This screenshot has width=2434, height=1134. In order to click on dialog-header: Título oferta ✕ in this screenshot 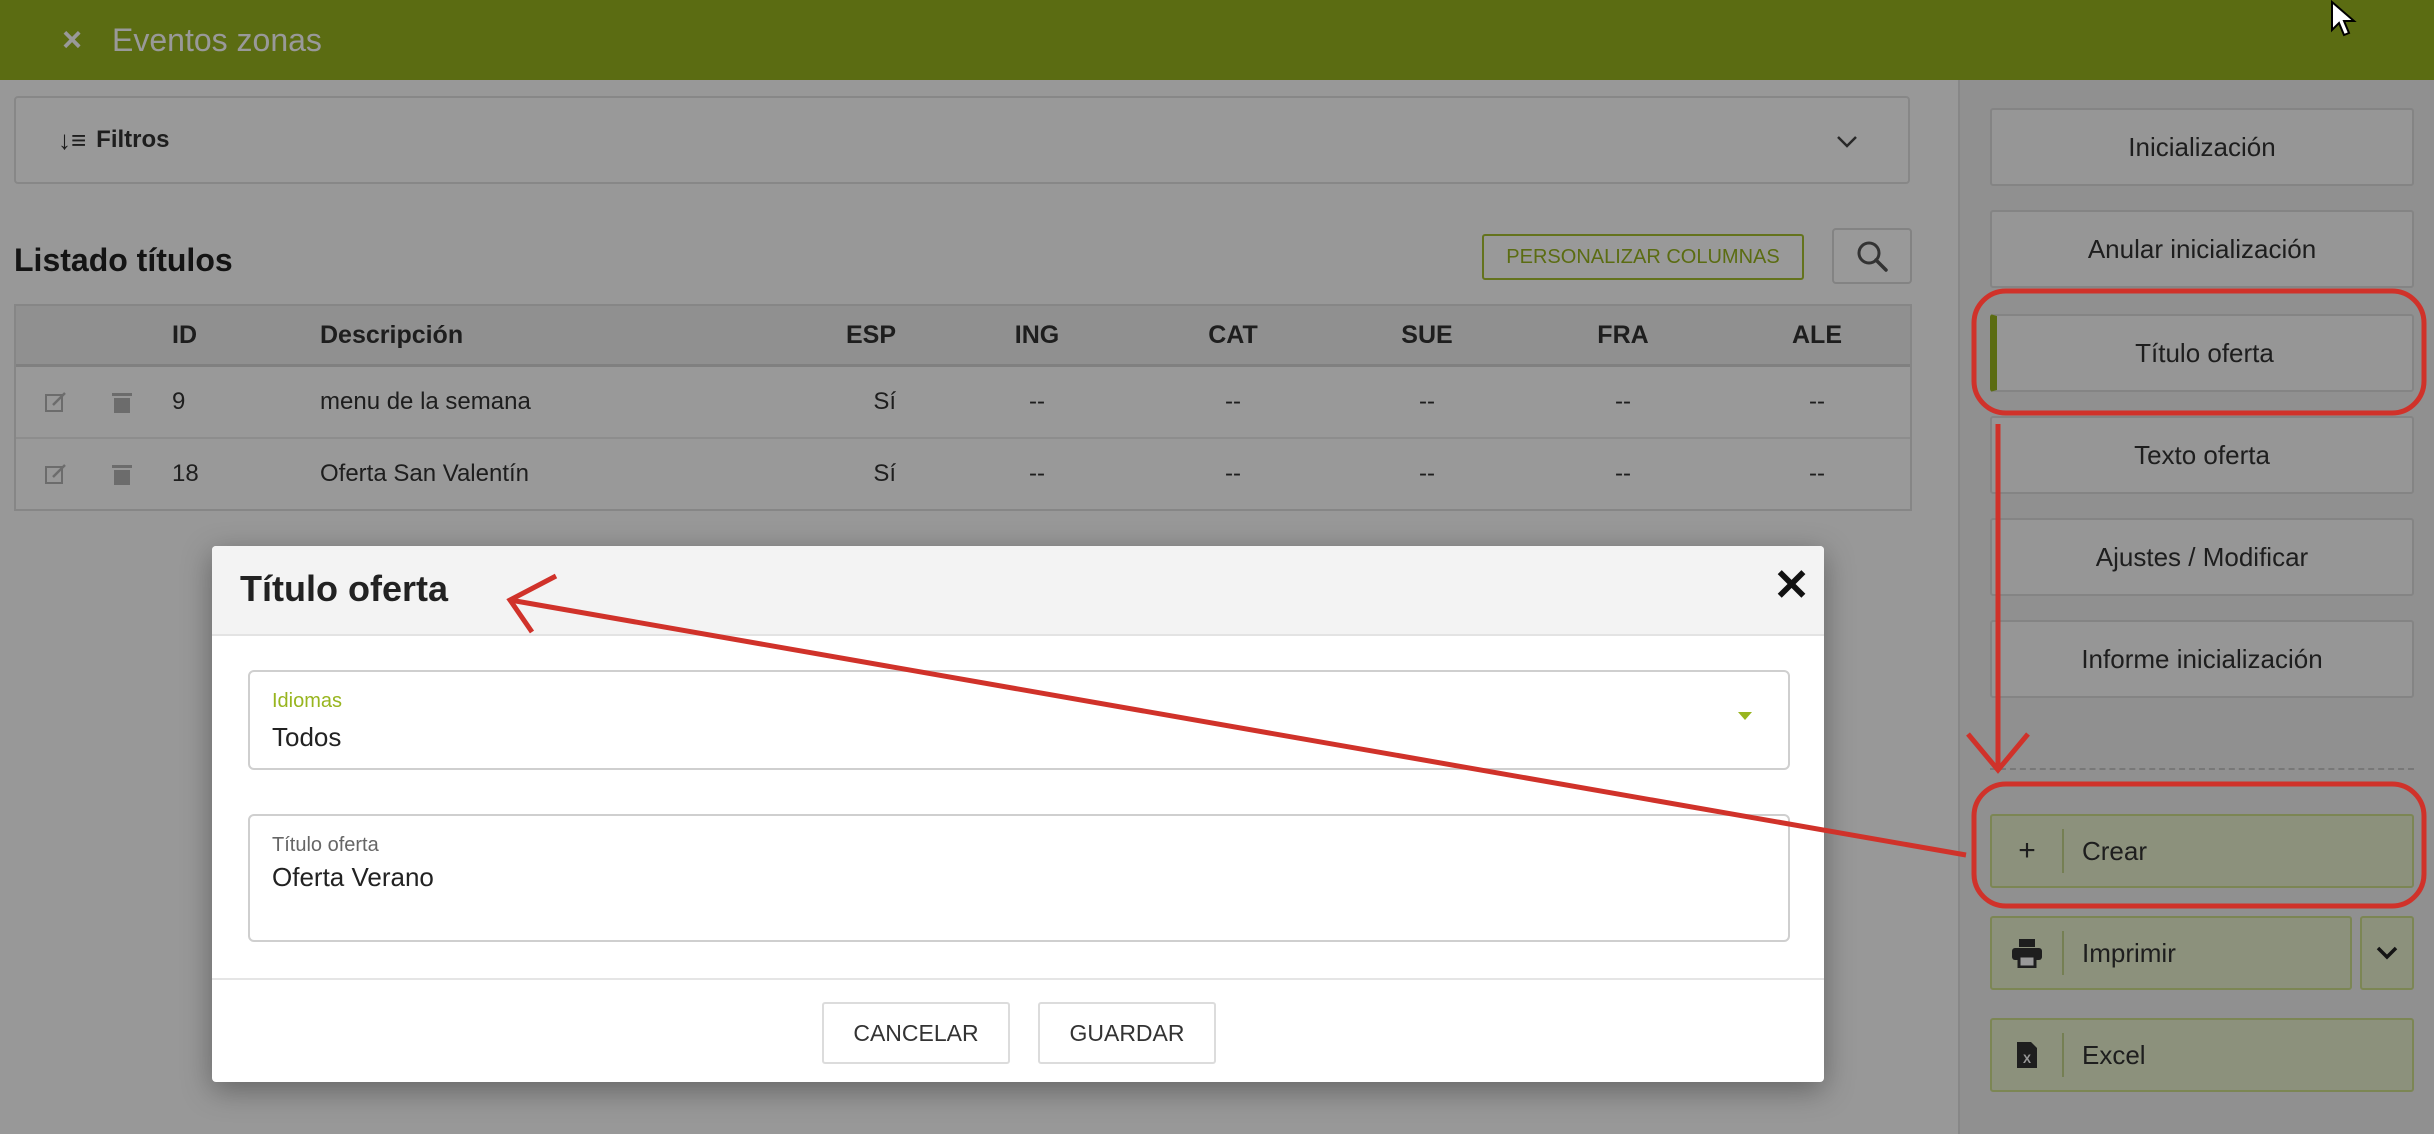, I will do `click(1018, 591)`.